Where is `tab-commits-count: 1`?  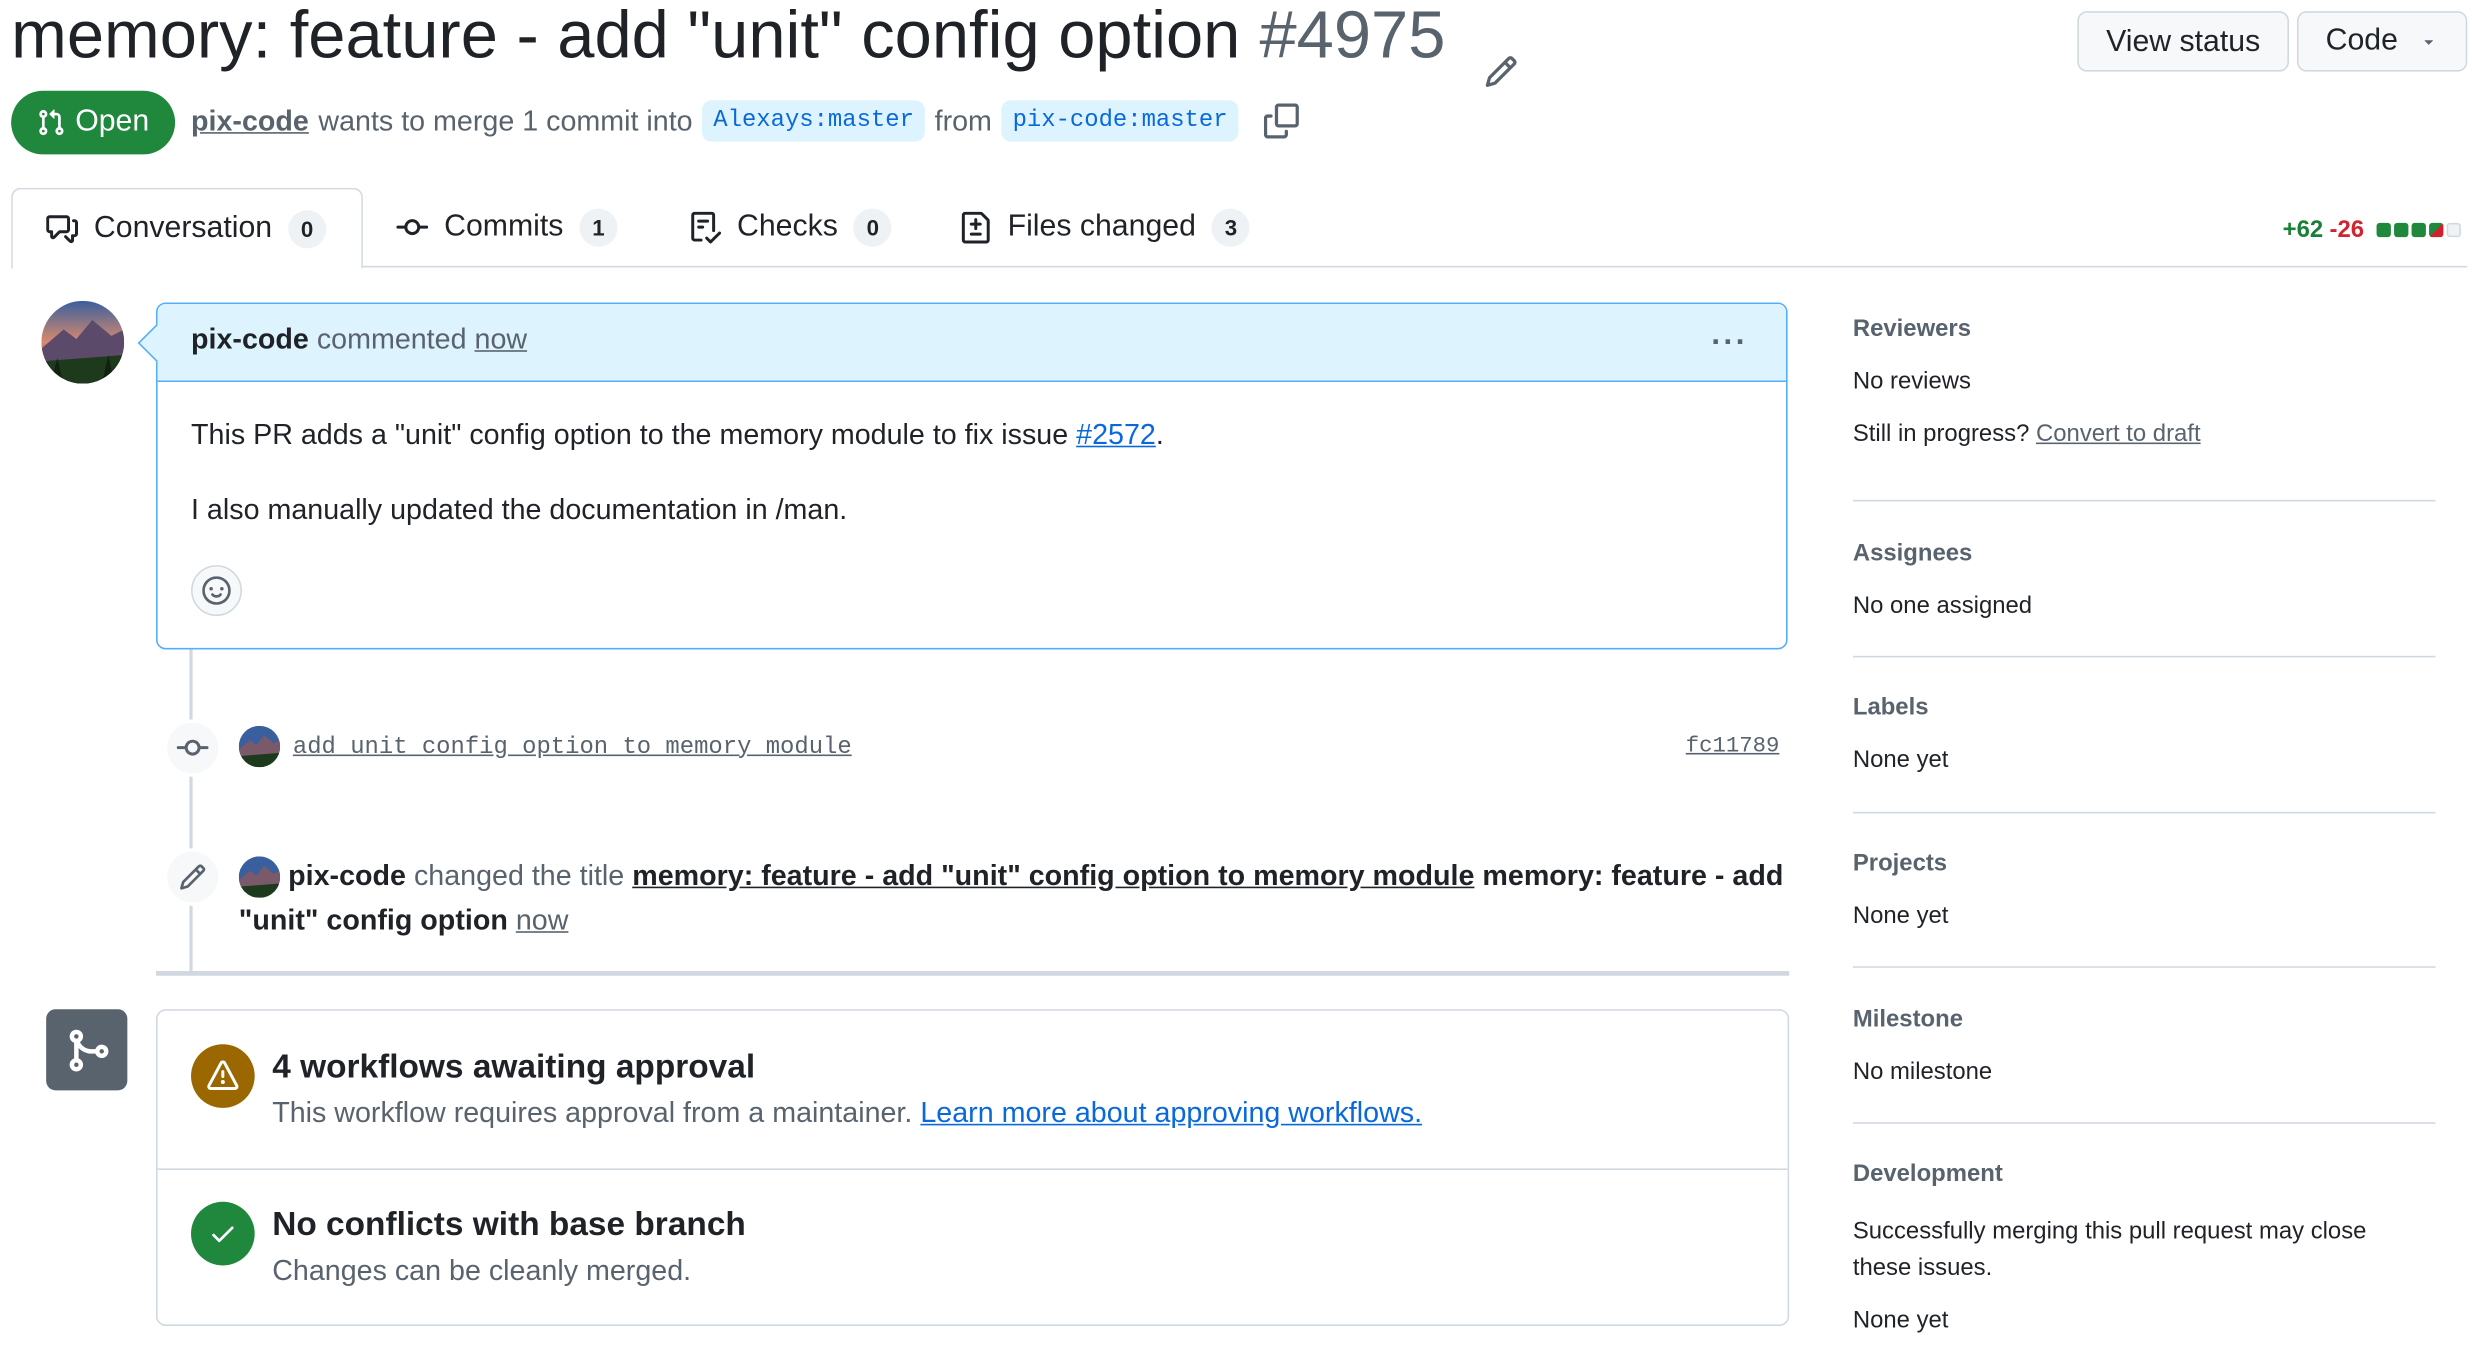 tab-commits-count: 1 is located at coordinates (598, 227).